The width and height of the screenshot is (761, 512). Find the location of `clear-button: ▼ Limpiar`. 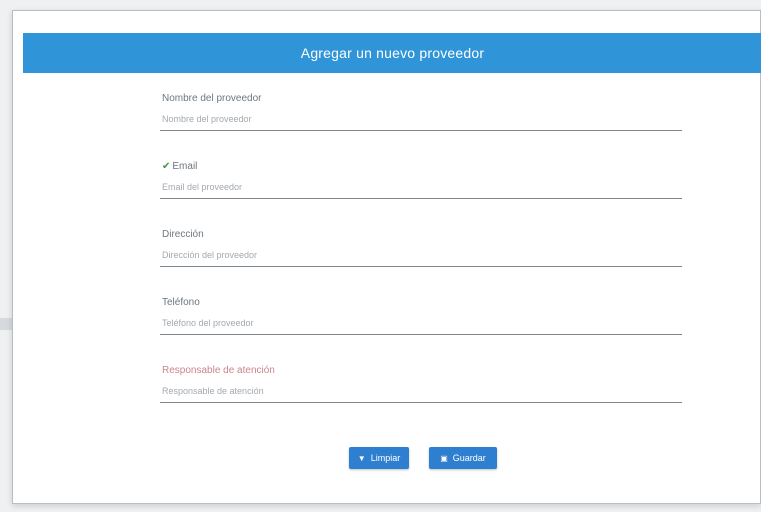

clear-button: ▼ Limpiar is located at coordinates (379, 458).